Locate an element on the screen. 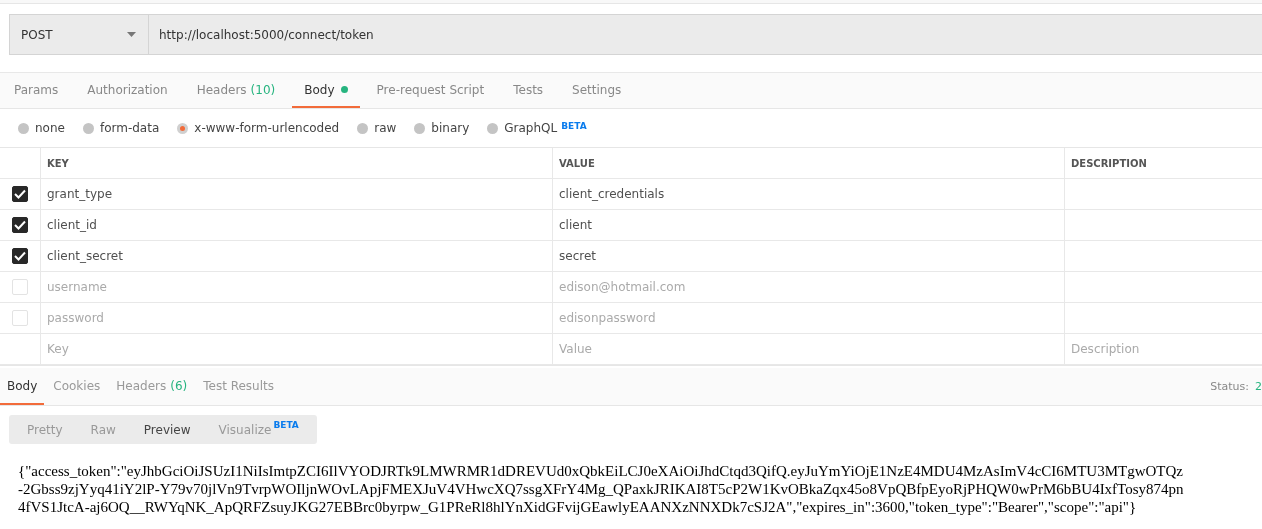 This screenshot has height=529, width=1262. description-input: Description is located at coordinates (1163, 349).